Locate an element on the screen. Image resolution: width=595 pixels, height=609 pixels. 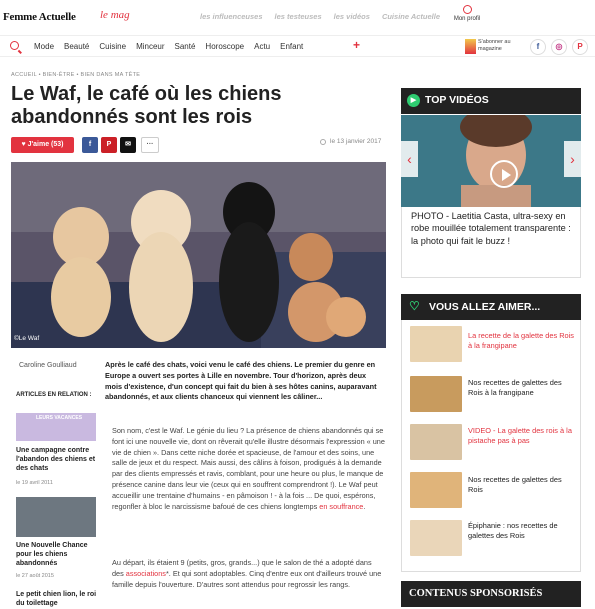
subscribe-link: S'abonner au magazine is located at coordinates (498, 45).